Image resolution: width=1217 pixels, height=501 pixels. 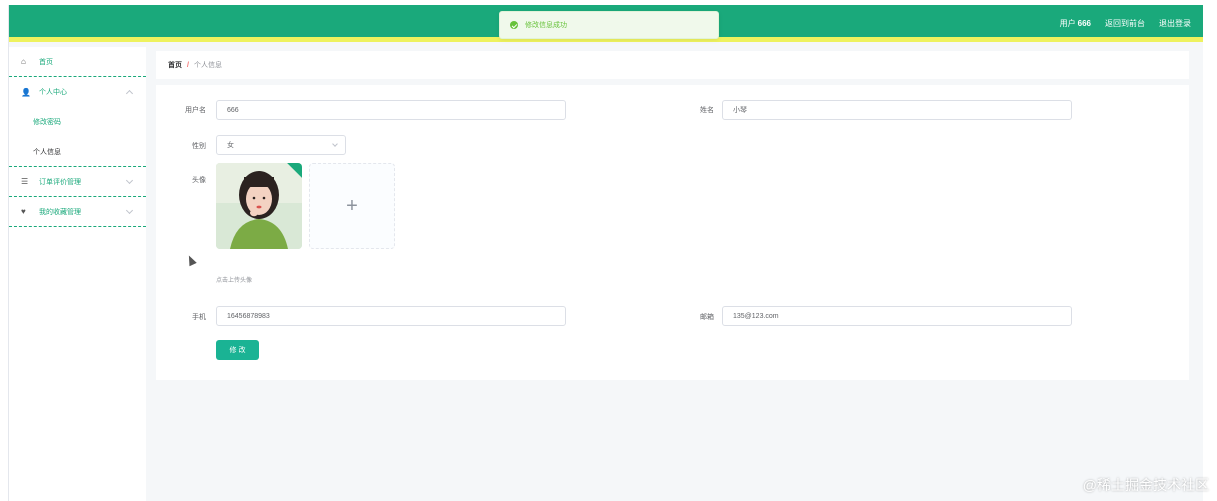 I want to click on name-label: 姓名, so click(x=707, y=110).